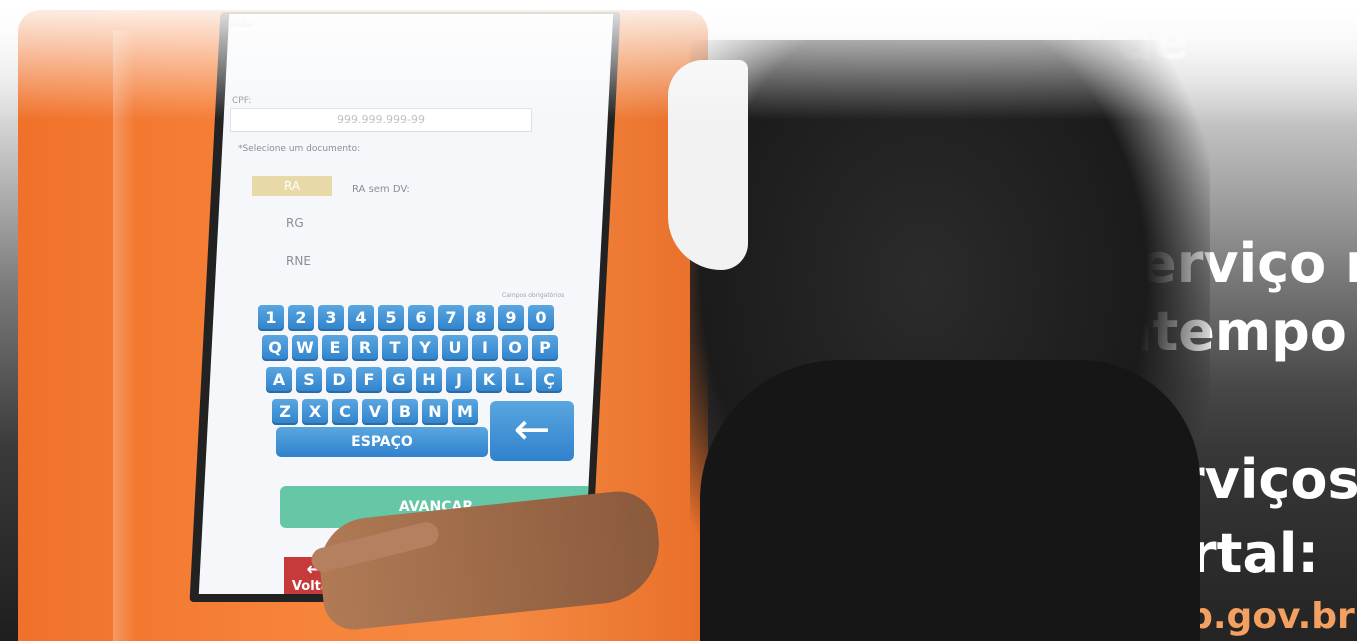 The height and width of the screenshot is (641, 1357). What do you see at coordinates (465, 412) in the screenshot?
I see `key: M` at bounding box center [465, 412].